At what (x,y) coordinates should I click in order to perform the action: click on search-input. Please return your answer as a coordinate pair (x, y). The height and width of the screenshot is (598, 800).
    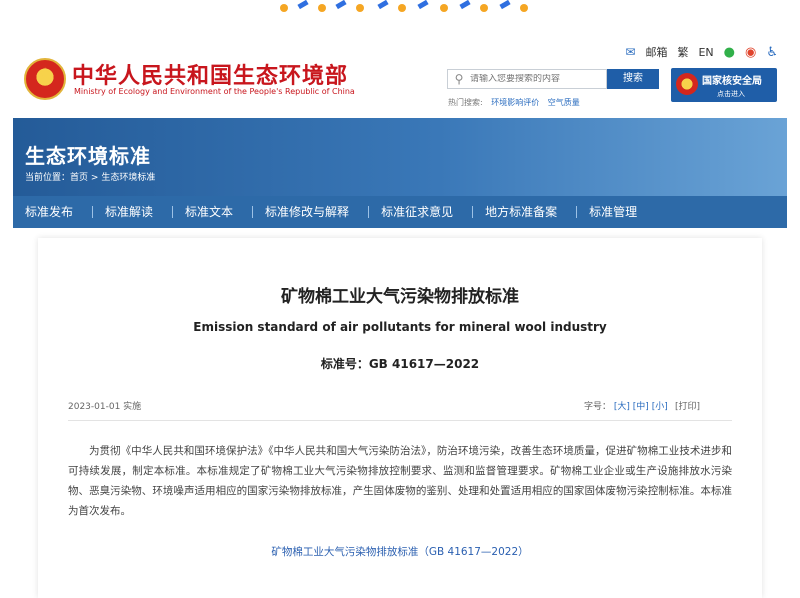
    Looking at the image, I should click on (537, 79).